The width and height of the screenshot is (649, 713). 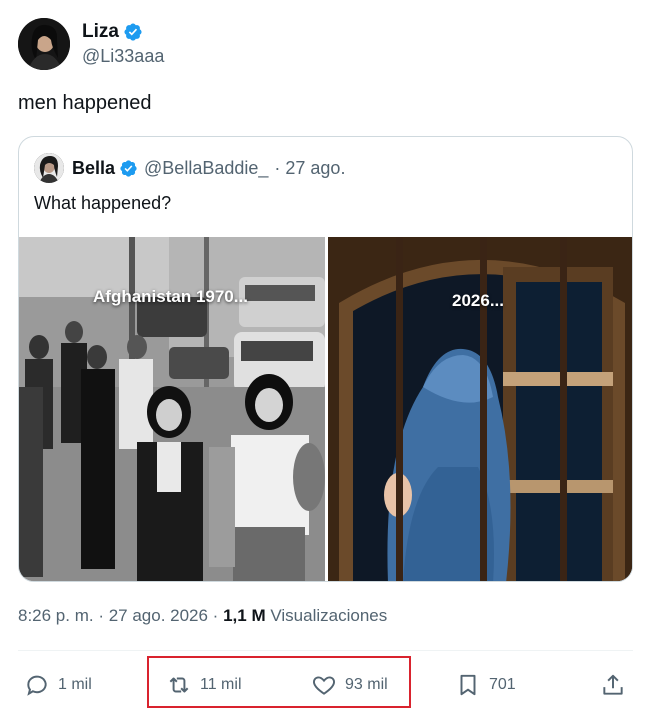 I want to click on quoted-author-avatar, so click(x=49, y=168).